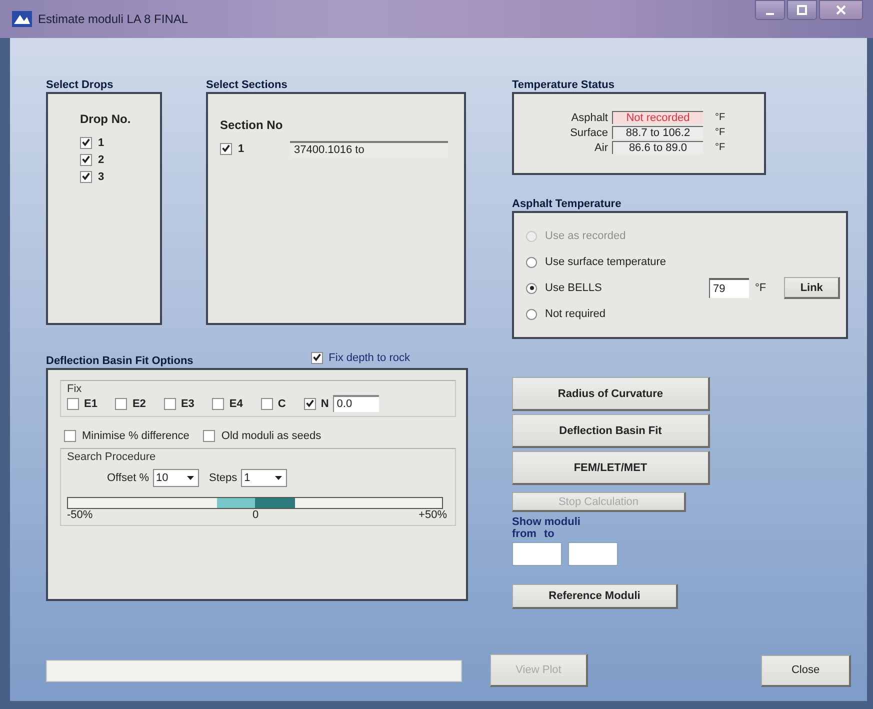 This screenshot has width=873, height=709. What do you see at coordinates (606, 262) in the screenshot?
I see `radio-label: Use surface temperature` at bounding box center [606, 262].